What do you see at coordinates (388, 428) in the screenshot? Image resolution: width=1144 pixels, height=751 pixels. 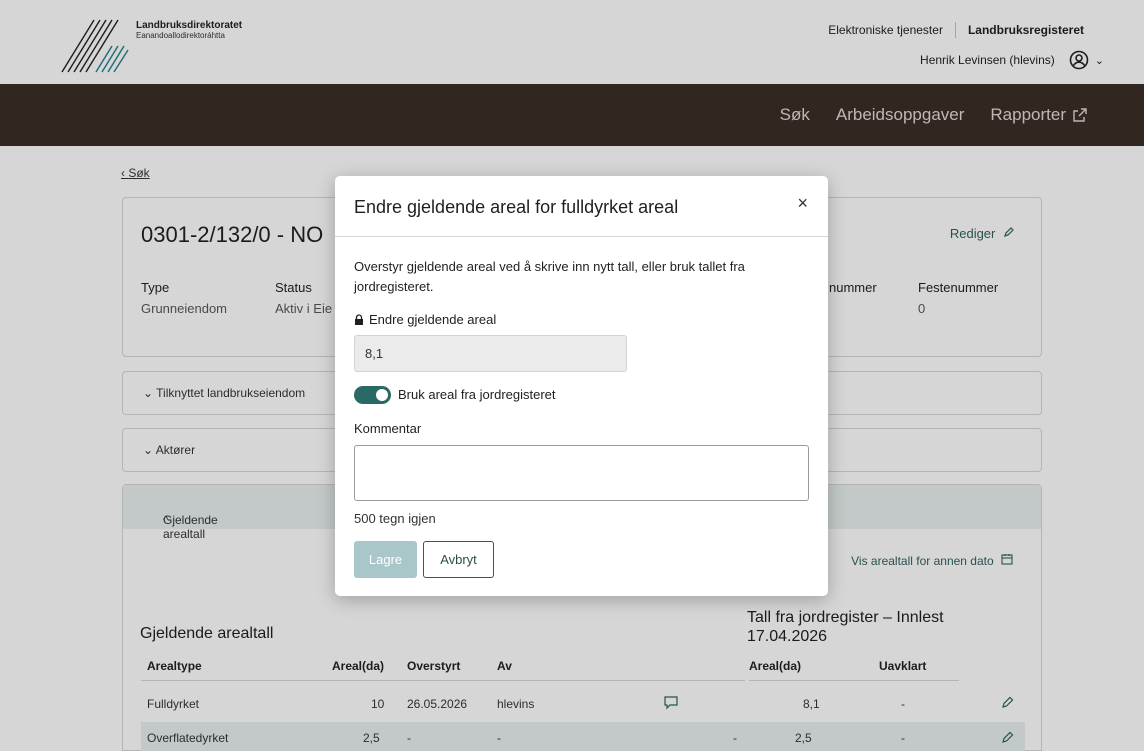 I see `kommentar-label: Kommentar` at bounding box center [388, 428].